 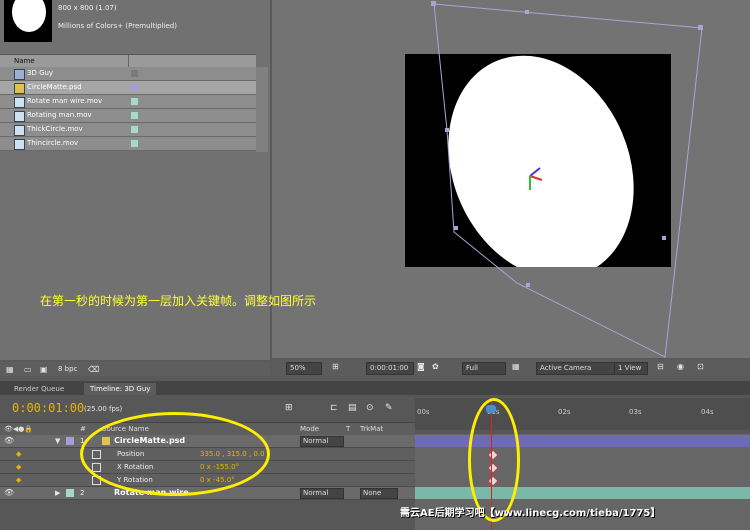 I want to click on project-item-thincircle: Thincircle.mov, so click(x=128, y=144).